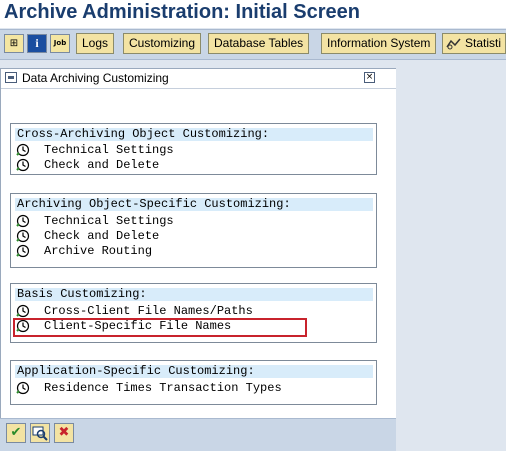 The width and height of the screenshot is (506, 451). I want to click on find-icon, so click(40, 433).